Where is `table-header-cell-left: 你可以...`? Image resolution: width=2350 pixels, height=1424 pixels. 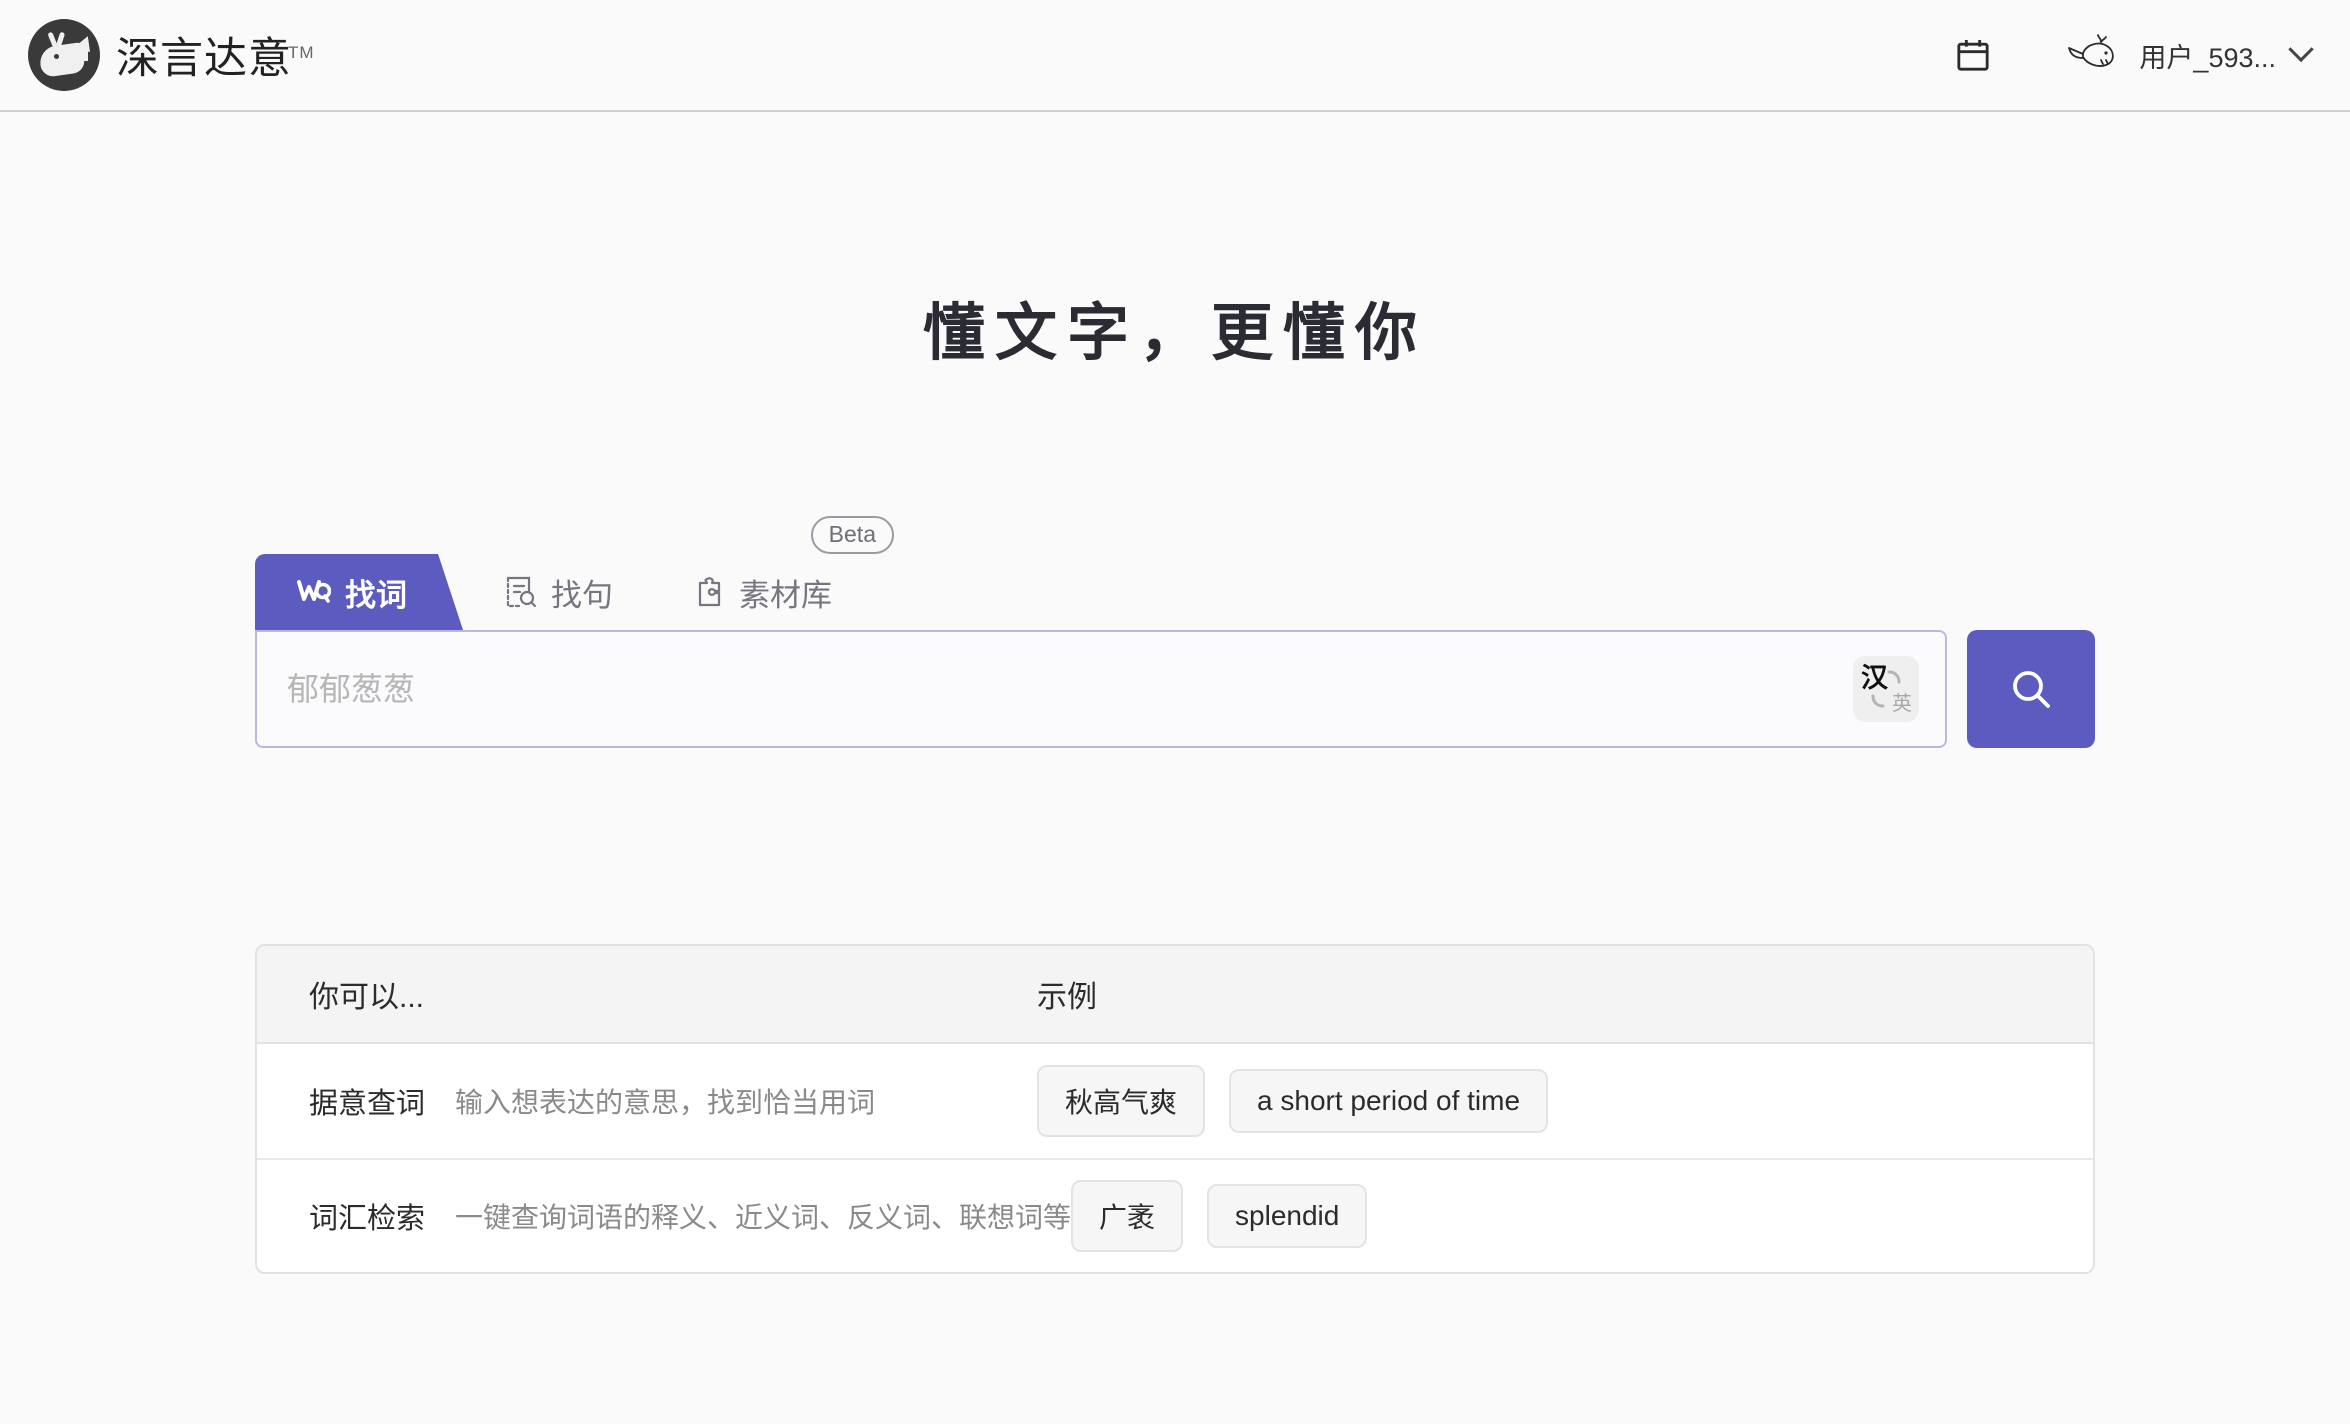
table-header-cell-left: 你可以... is located at coordinates (647, 994).